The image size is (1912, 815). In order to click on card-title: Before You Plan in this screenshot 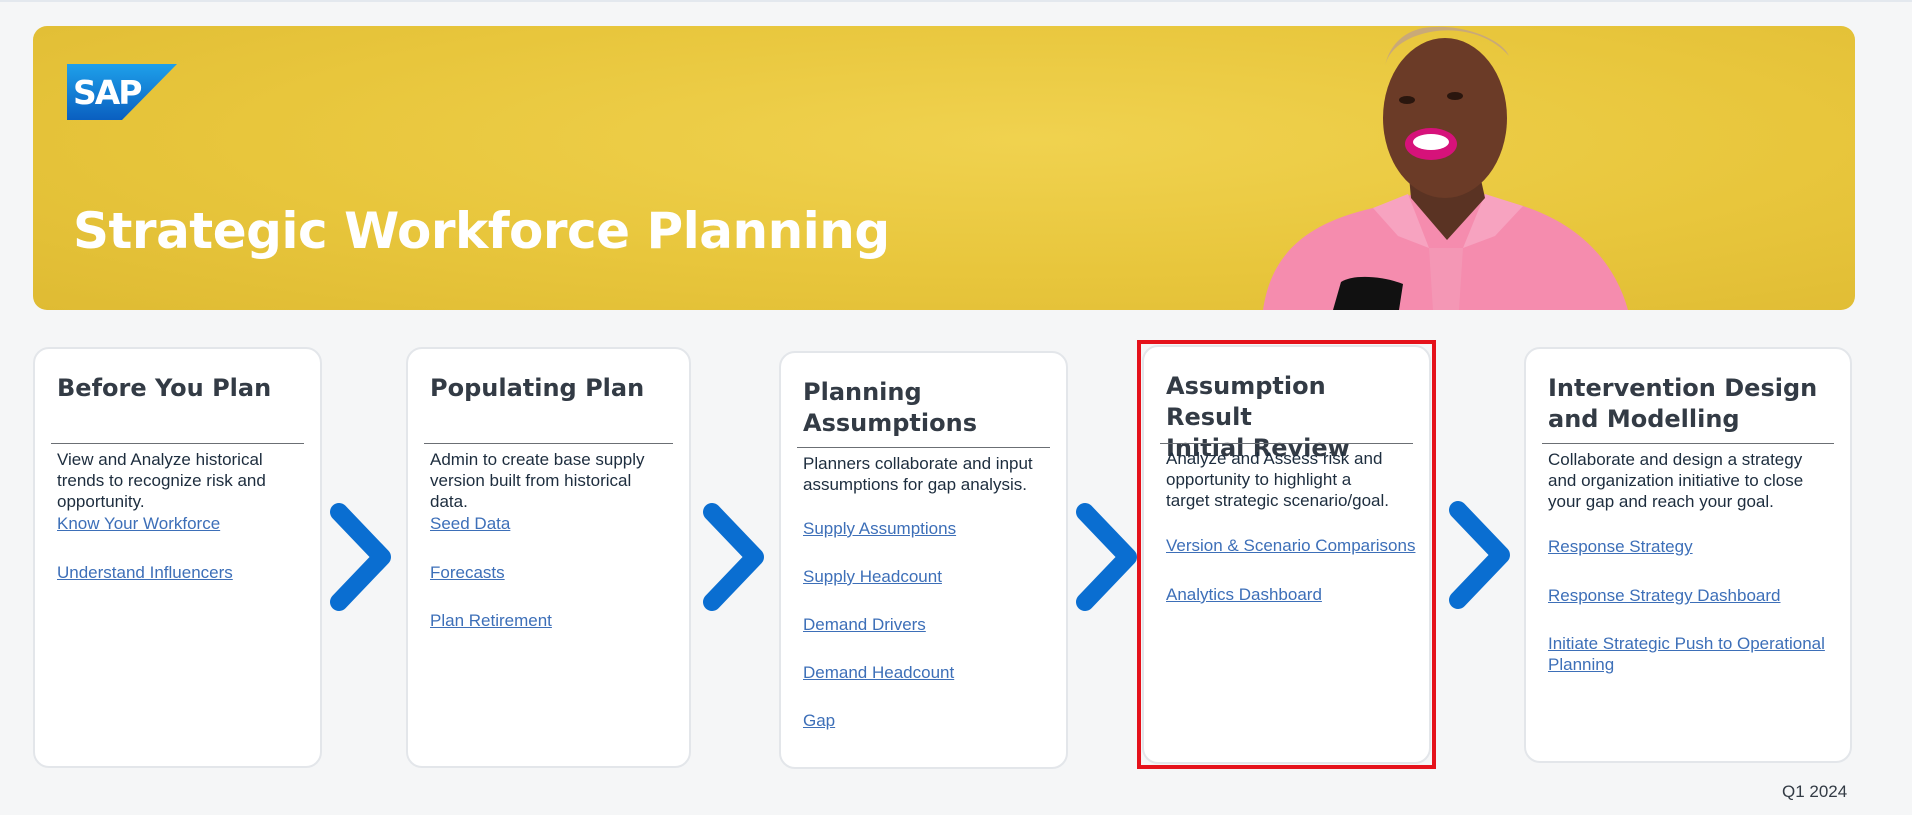, I will do `click(164, 388)`.